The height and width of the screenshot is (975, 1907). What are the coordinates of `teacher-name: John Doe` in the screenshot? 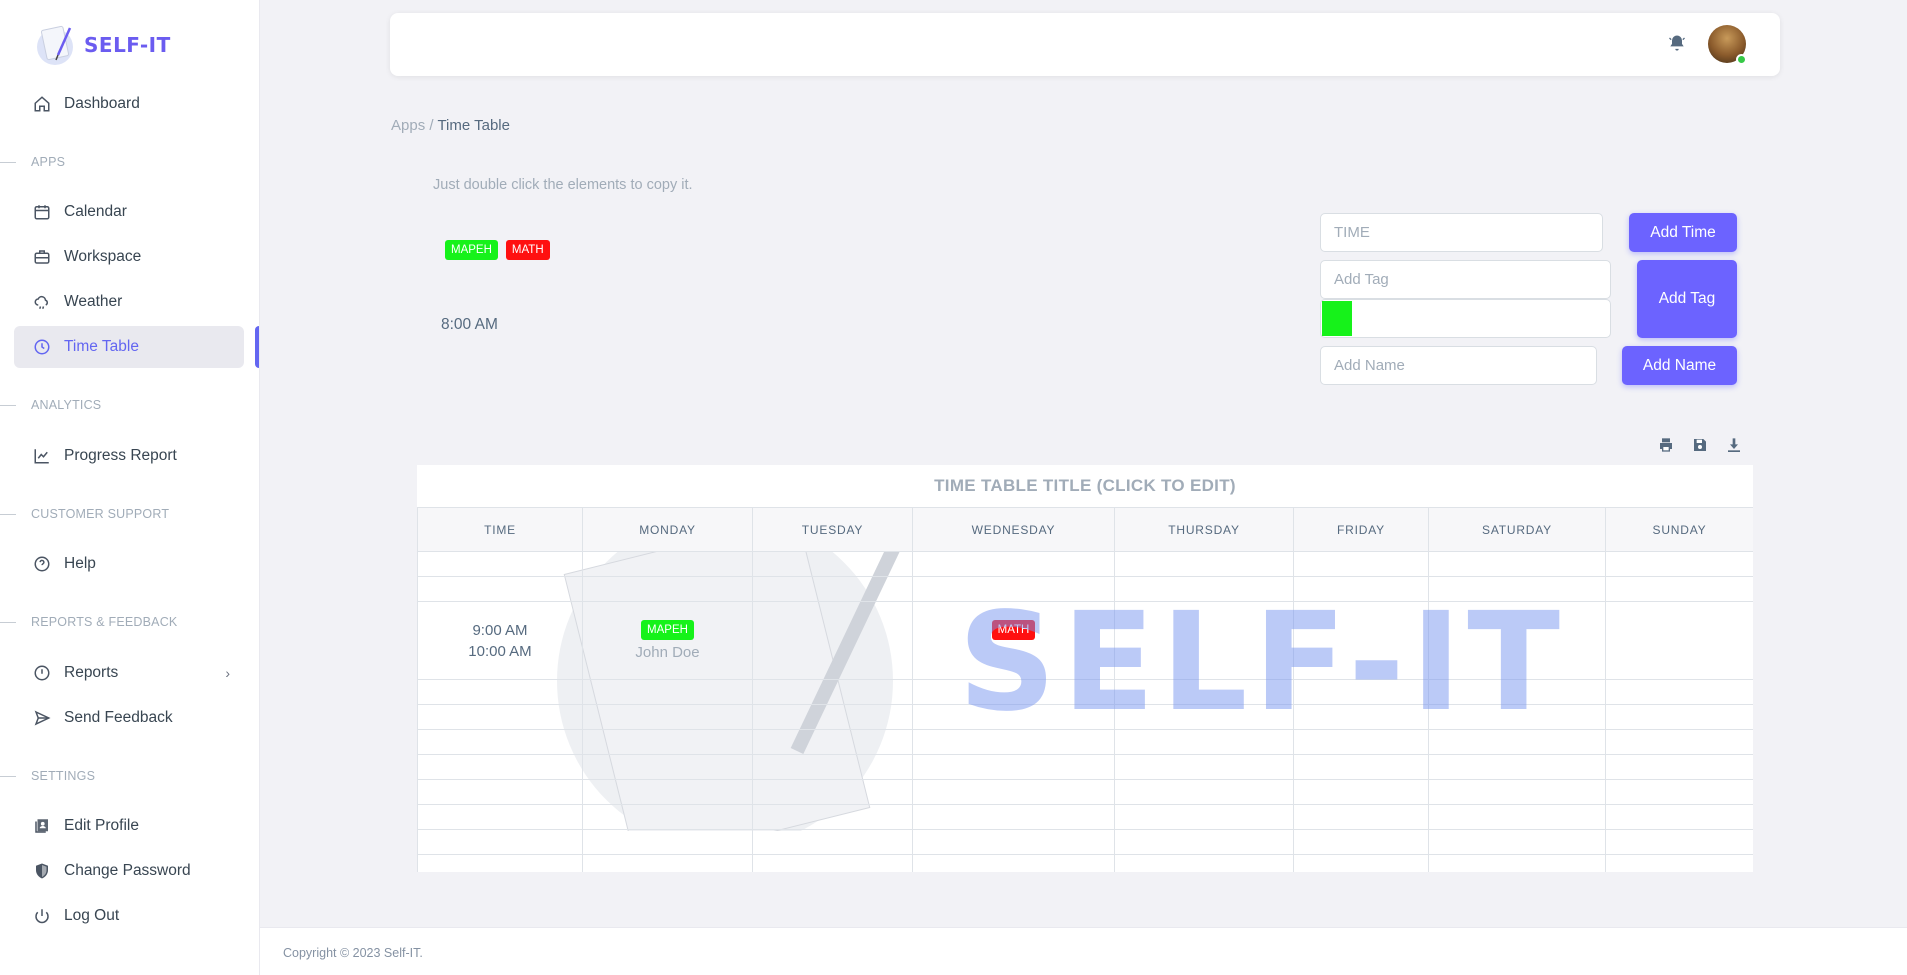 It's located at (667, 652).